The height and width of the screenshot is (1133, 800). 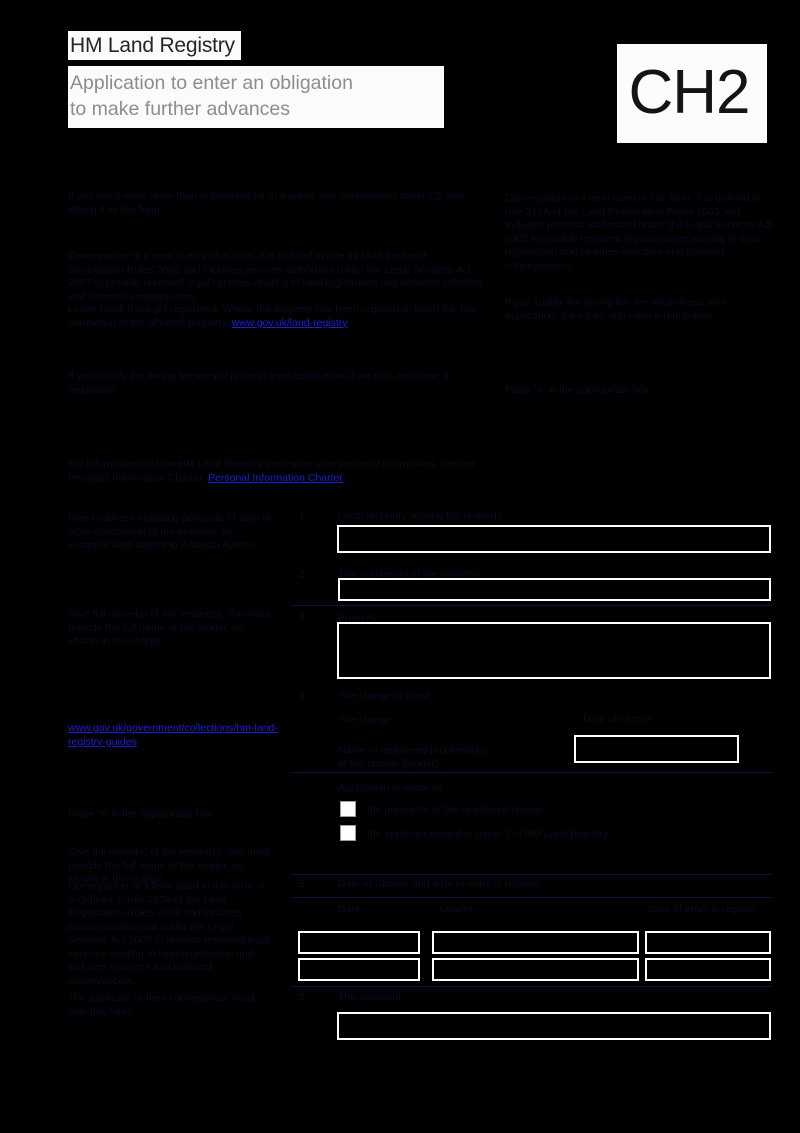 I want to click on local-authority-input, so click(x=554, y=539).